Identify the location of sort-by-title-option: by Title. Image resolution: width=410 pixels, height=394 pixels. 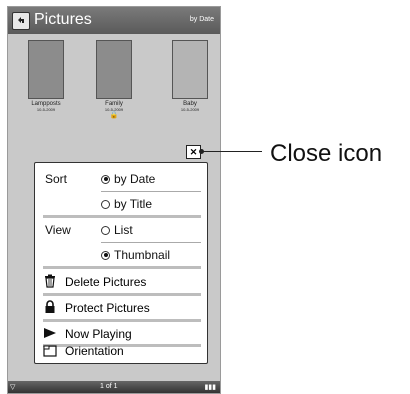
(126, 204).